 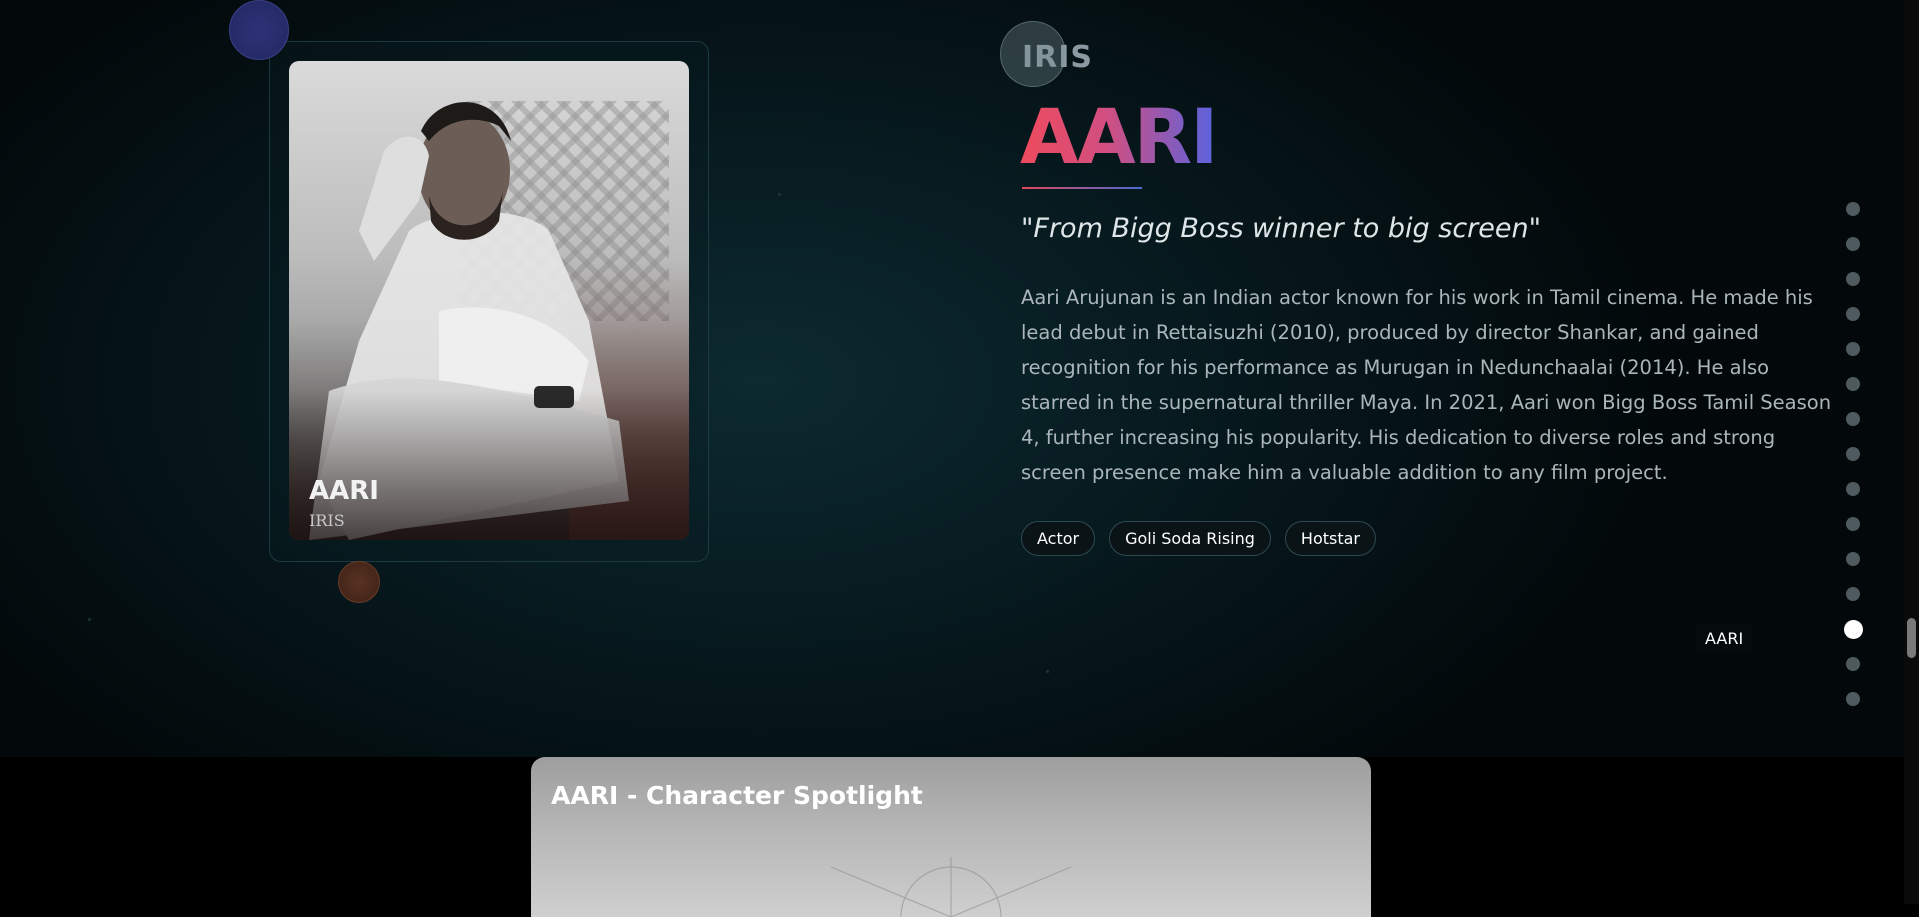 I want to click on character-spotlight-card: AARI - Character Spotlight, so click(x=951, y=837).